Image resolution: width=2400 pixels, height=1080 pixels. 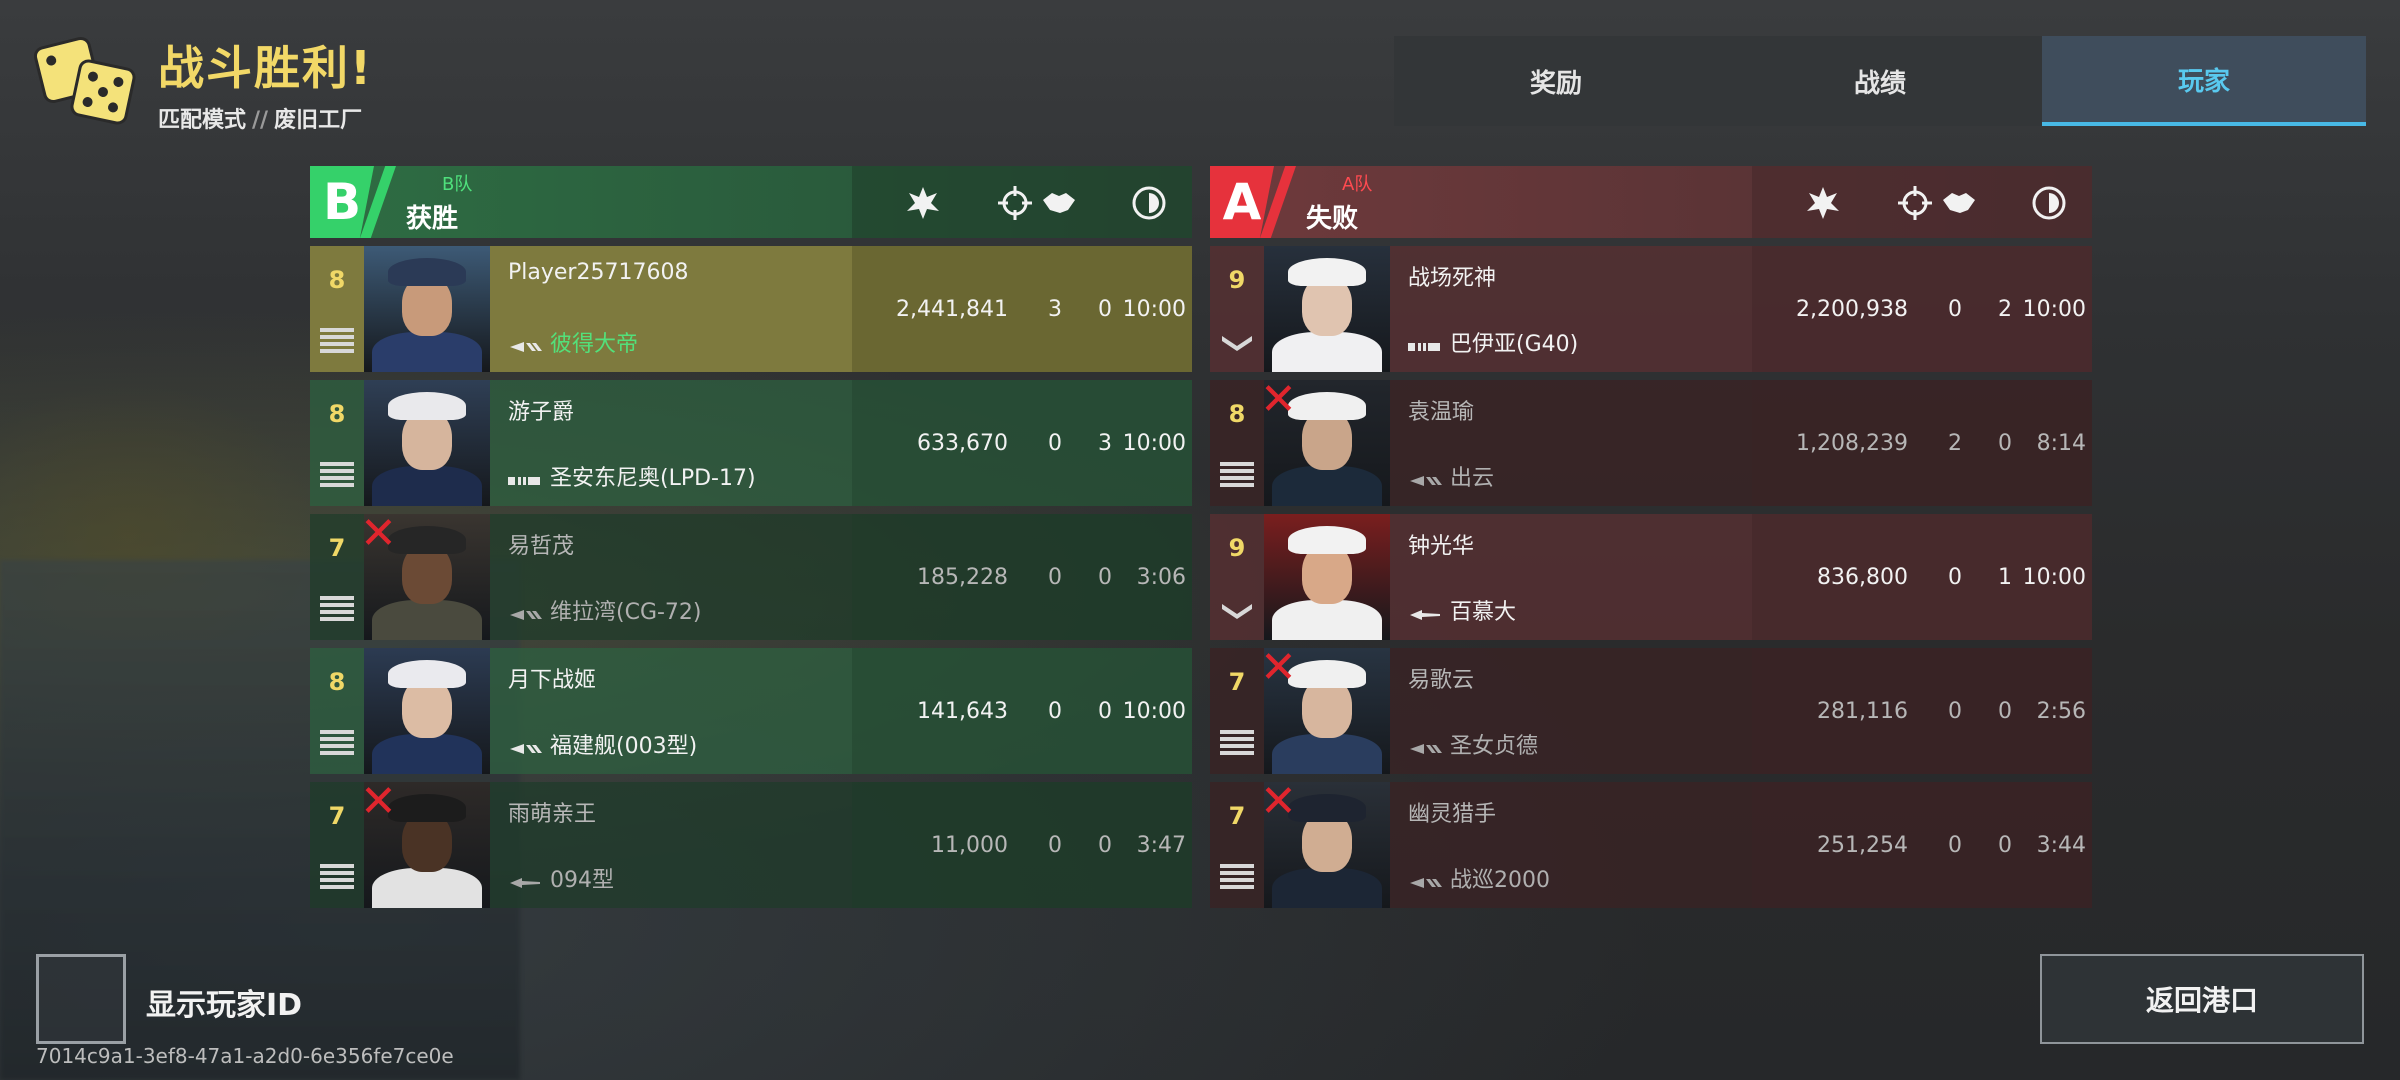 What do you see at coordinates (671, 845) in the screenshot?
I see `player-info: 雨萌亲王 094型` at bounding box center [671, 845].